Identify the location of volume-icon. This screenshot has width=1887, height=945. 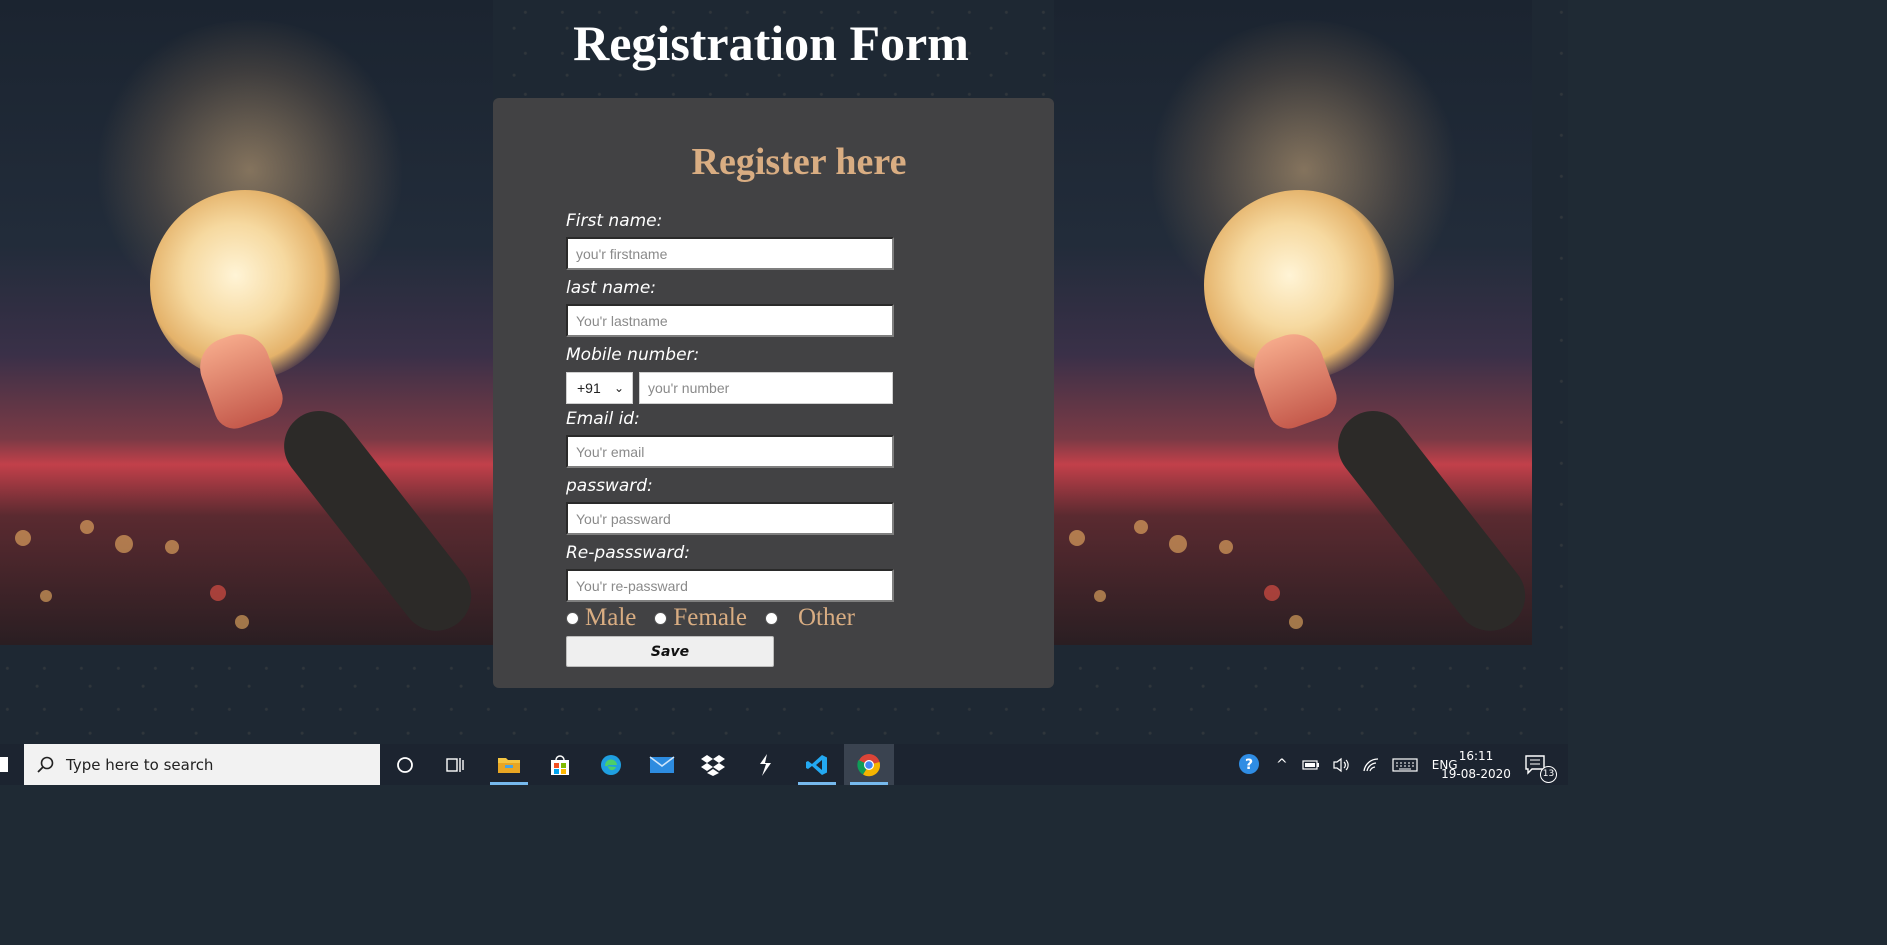
(1341, 765).